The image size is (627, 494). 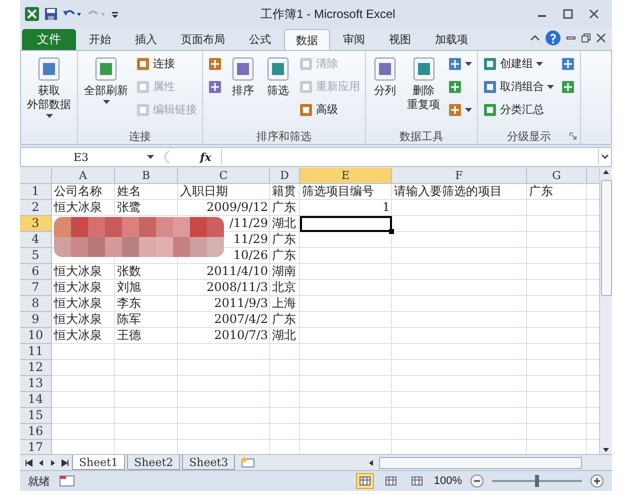 I want to click on ribbon-button: 分类汇总, so click(x=518, y=109).